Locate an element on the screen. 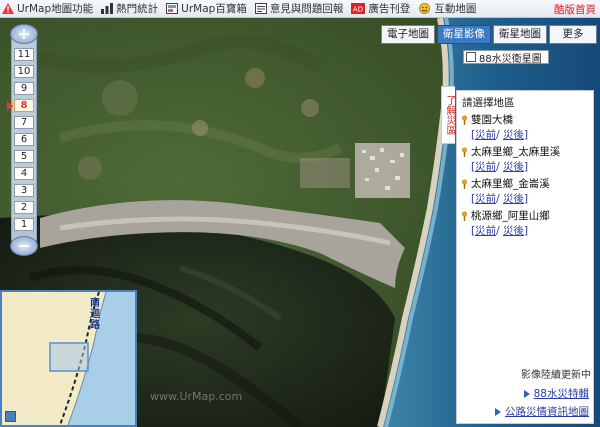 The image size is (600, 427). panel-title: 請選擇地區 is located at coordinates (488, 103).